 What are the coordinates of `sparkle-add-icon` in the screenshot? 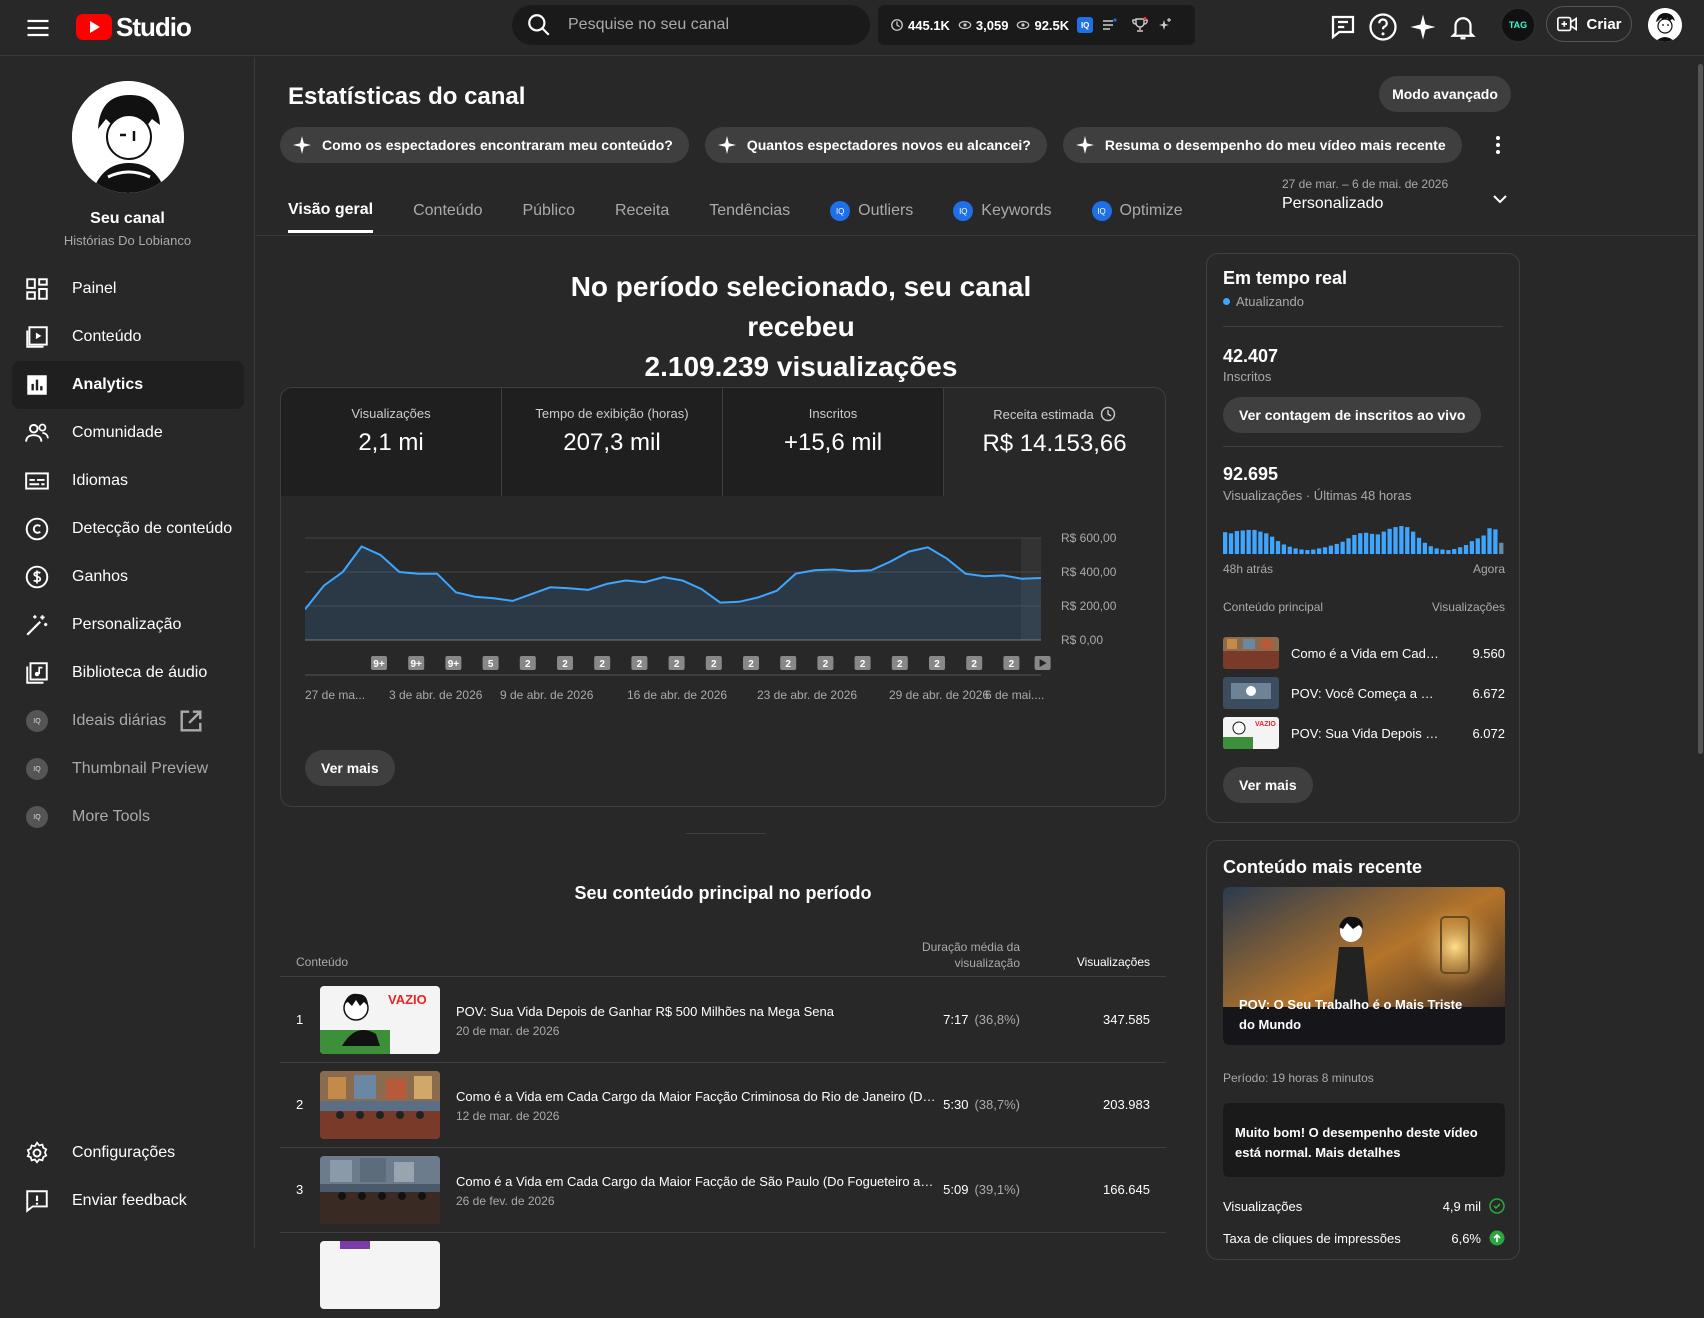 It's located at (1165, 25).